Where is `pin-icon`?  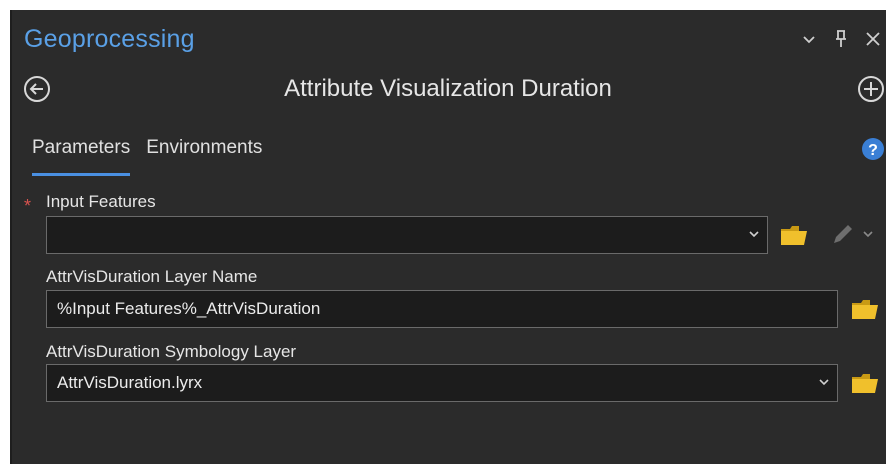 pin-icon is located at coordinates (841, 39).